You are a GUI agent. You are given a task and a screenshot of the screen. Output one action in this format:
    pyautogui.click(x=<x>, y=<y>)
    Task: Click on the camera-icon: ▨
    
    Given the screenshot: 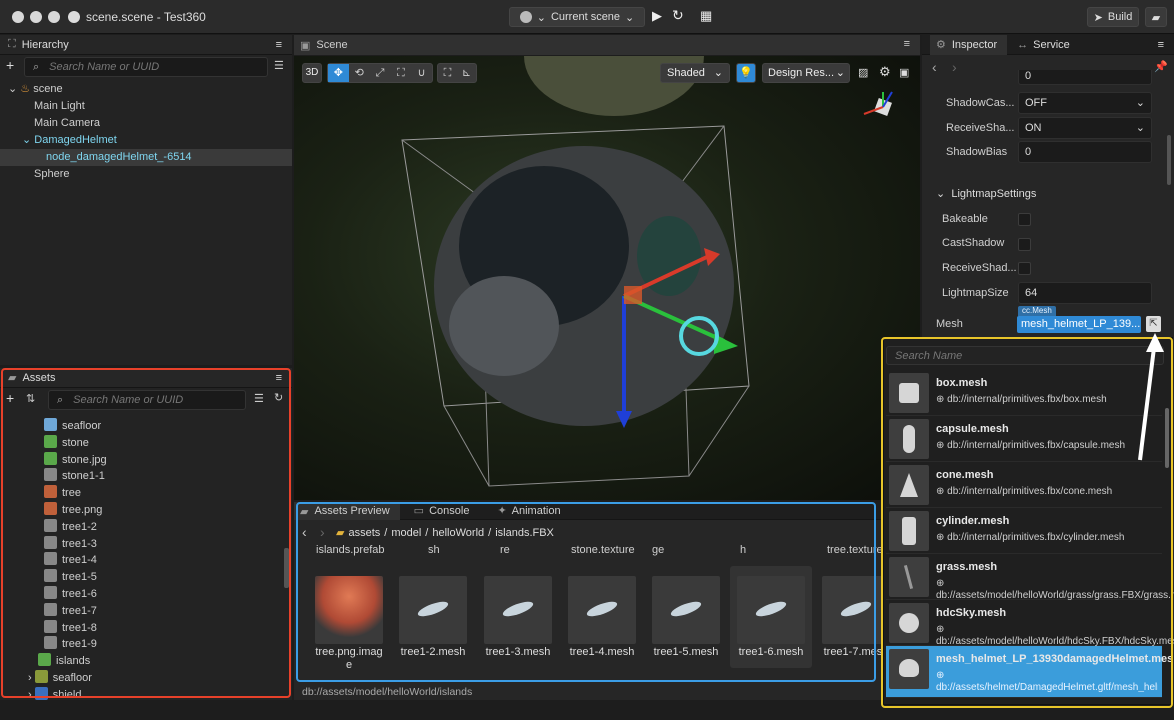 What is the action you would take?
    pyautogui.click(x=863, y=72)
    